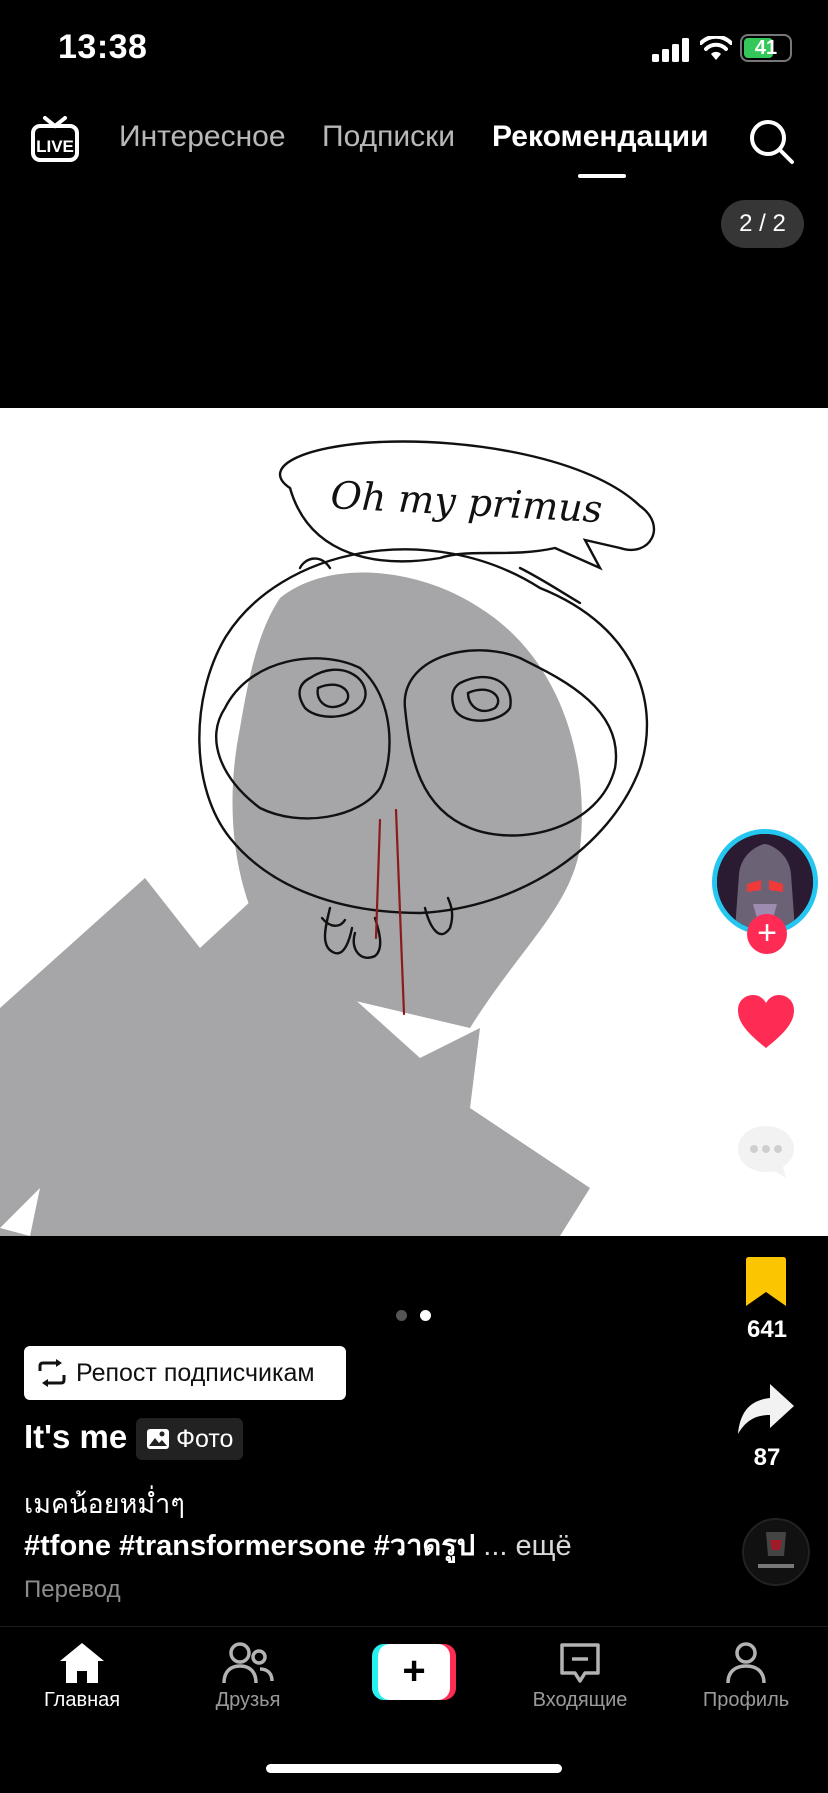 The width and height of the screenshot is (828, 1793). What do you see at coordinates (767, 1329) in the screenshot?
I see `bookmark-count: 641` at bounding box center [767, 1329].